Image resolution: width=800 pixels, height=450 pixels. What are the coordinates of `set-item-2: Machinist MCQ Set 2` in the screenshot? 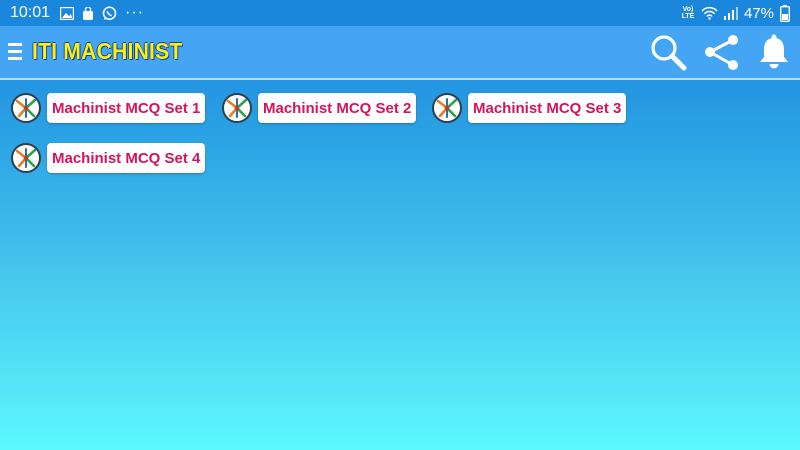 It's located at (319, 108).